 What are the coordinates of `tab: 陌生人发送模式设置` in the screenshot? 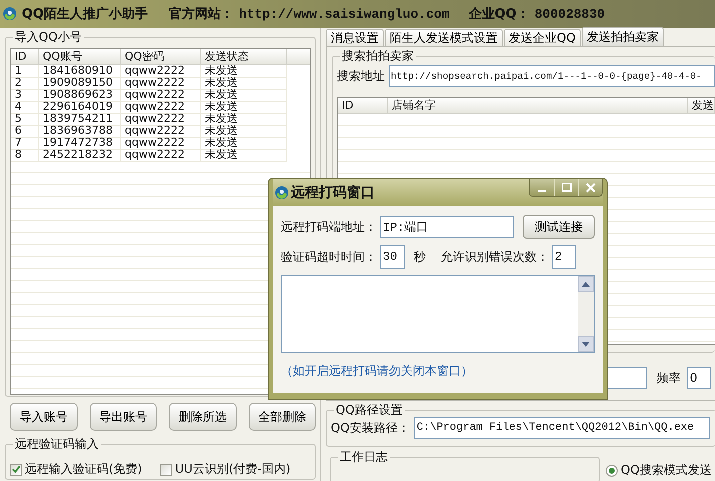 It's located at (444, 37).